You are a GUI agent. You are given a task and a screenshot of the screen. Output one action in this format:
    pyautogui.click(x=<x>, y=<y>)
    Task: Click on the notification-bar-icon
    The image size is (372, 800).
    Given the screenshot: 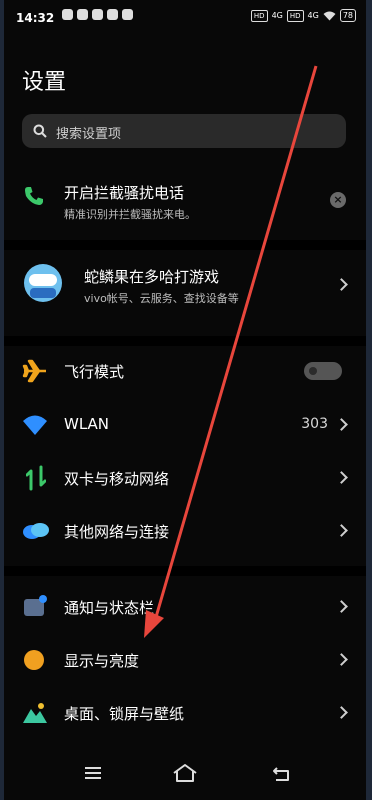 What is the action you would take?
    pyautogui.click(x=35, y=605)
    